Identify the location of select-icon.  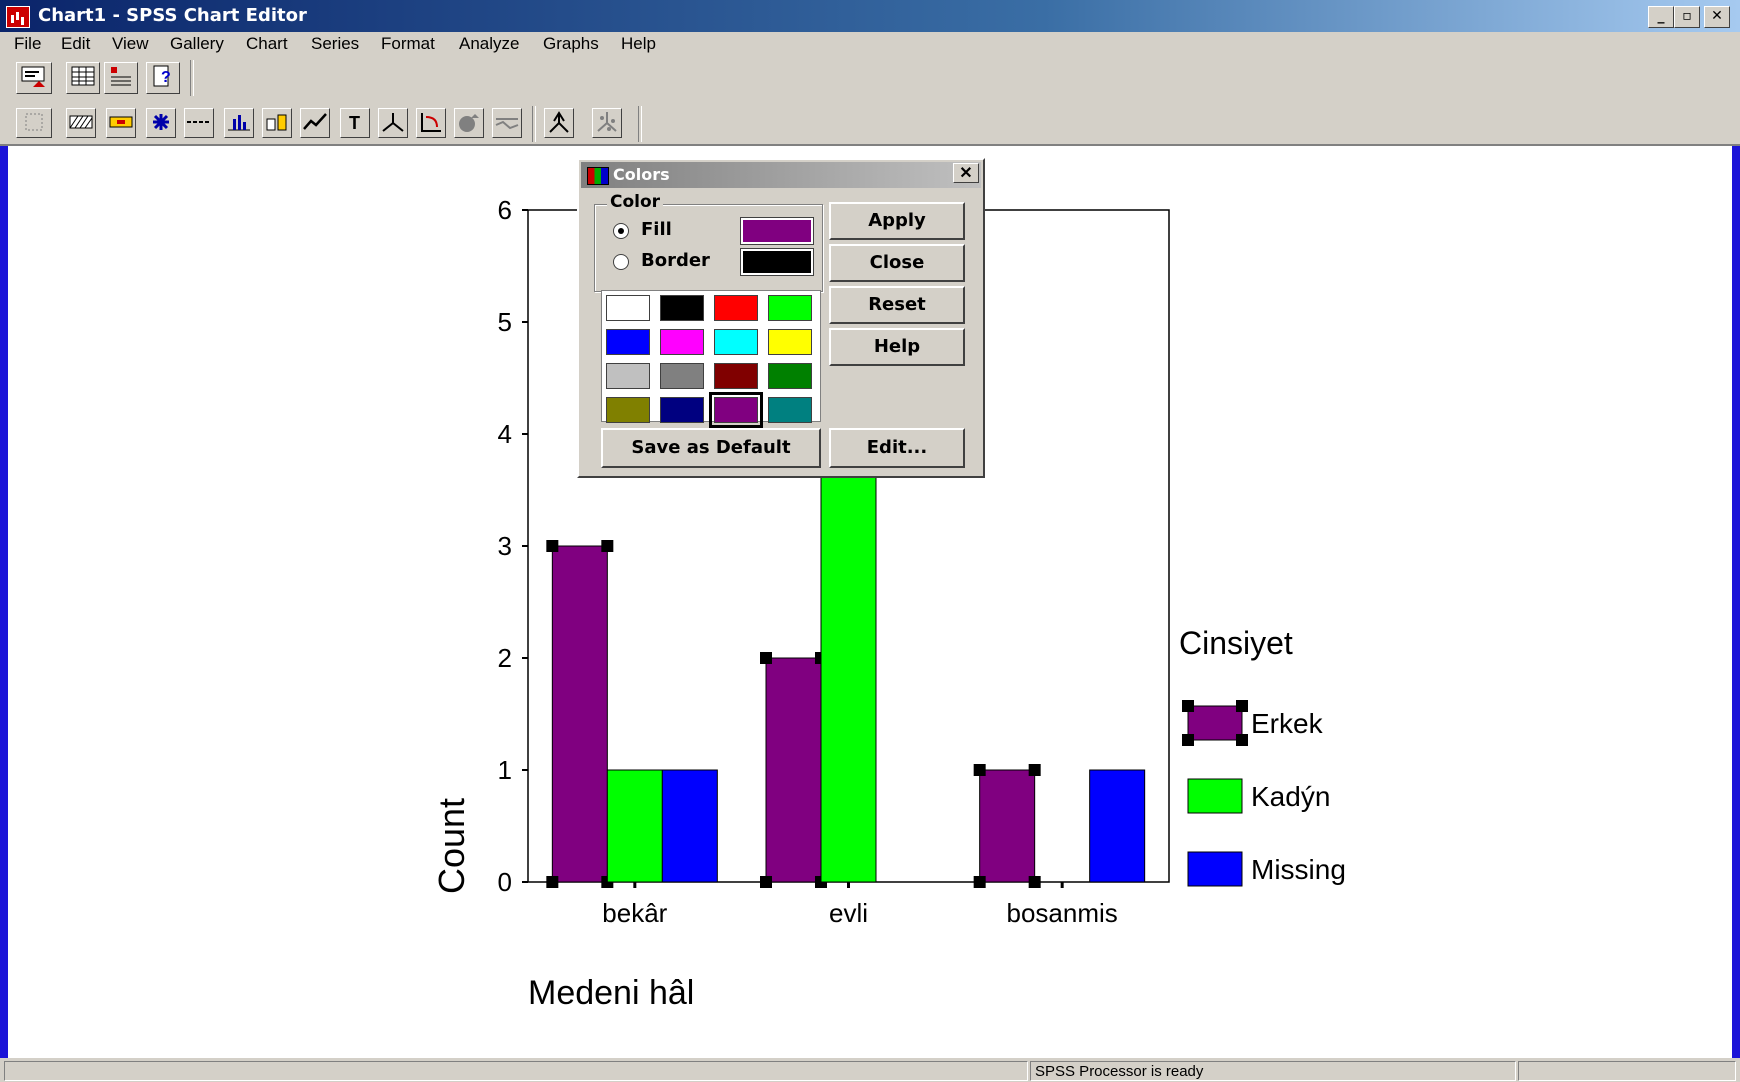
(34, 123).